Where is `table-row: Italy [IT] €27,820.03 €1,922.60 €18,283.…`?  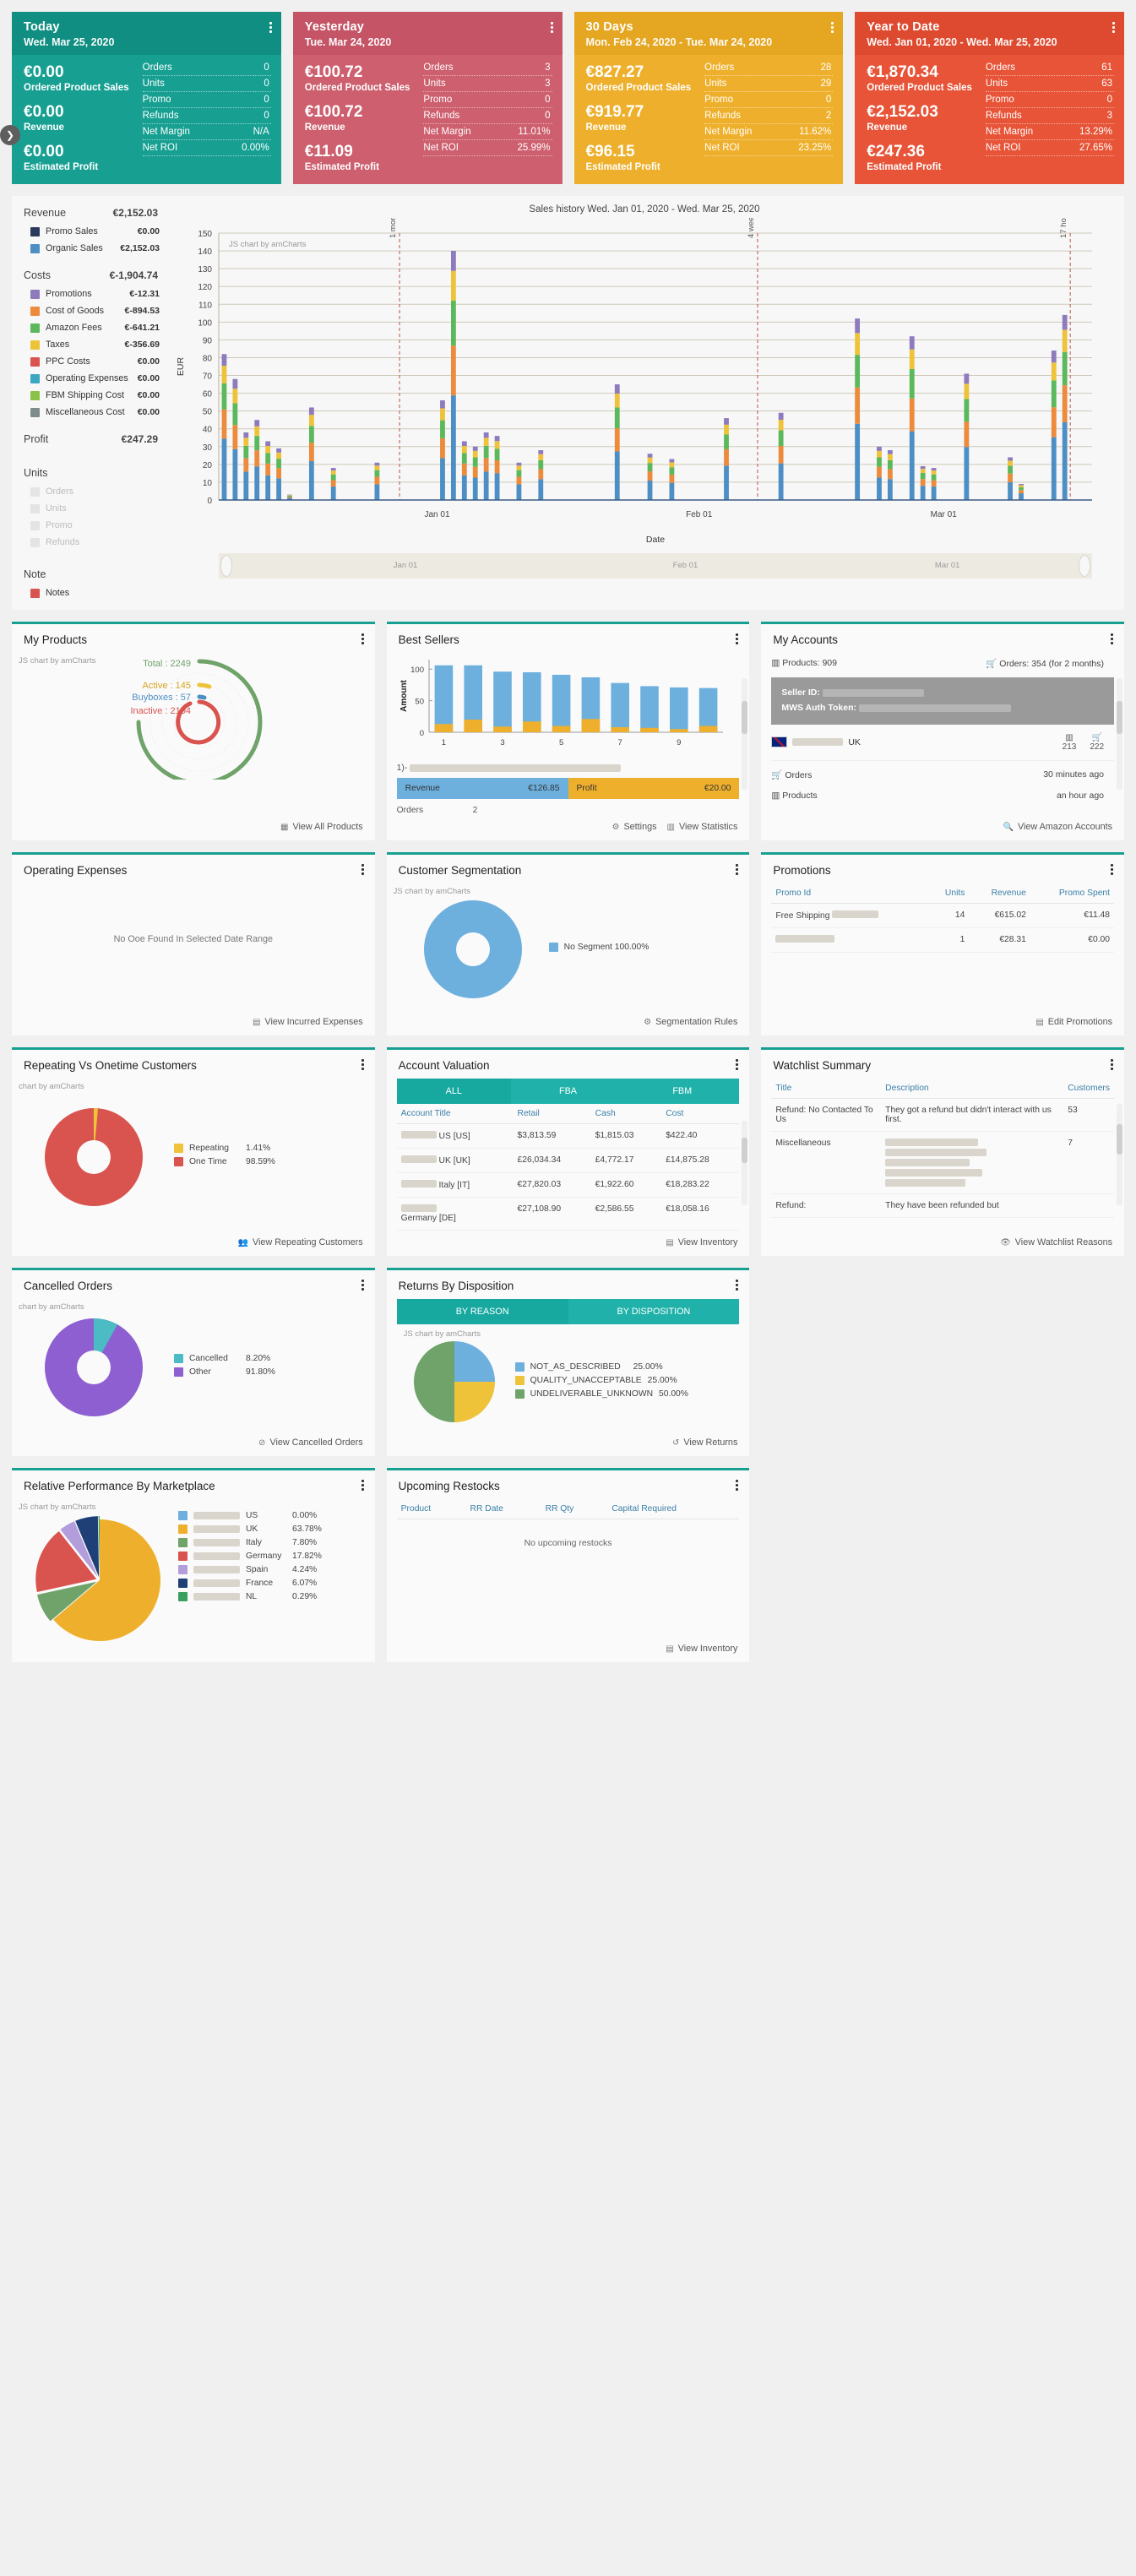
table-row: Italy [IT] €27,820.03 €1,922.60 €18,283.… is located at coordinates (568, 1185).